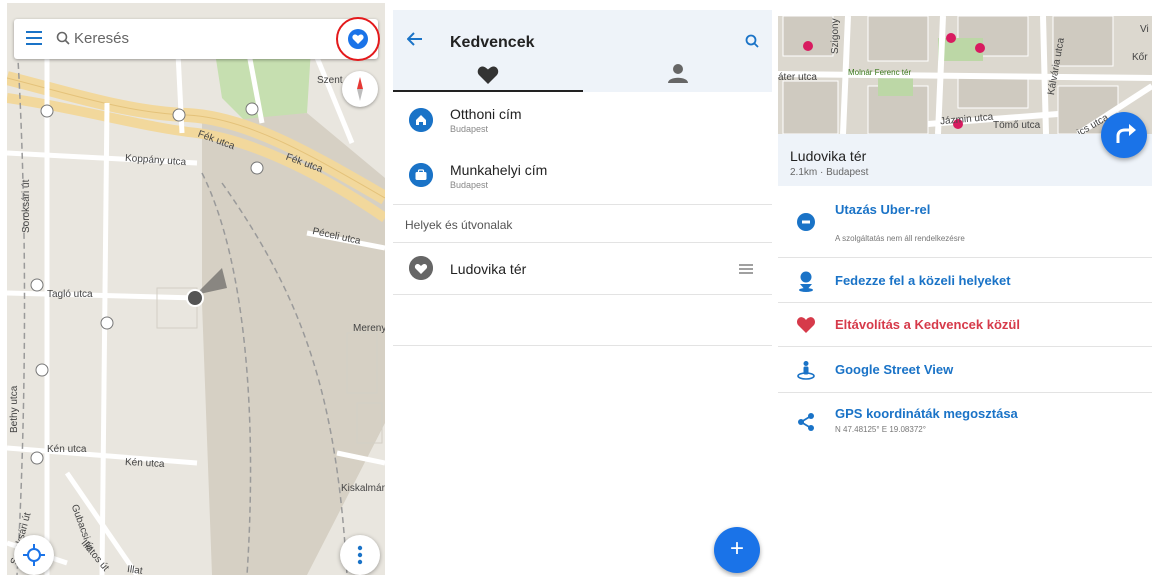  I want to click on drag-handle-icon, so click(746, 269).